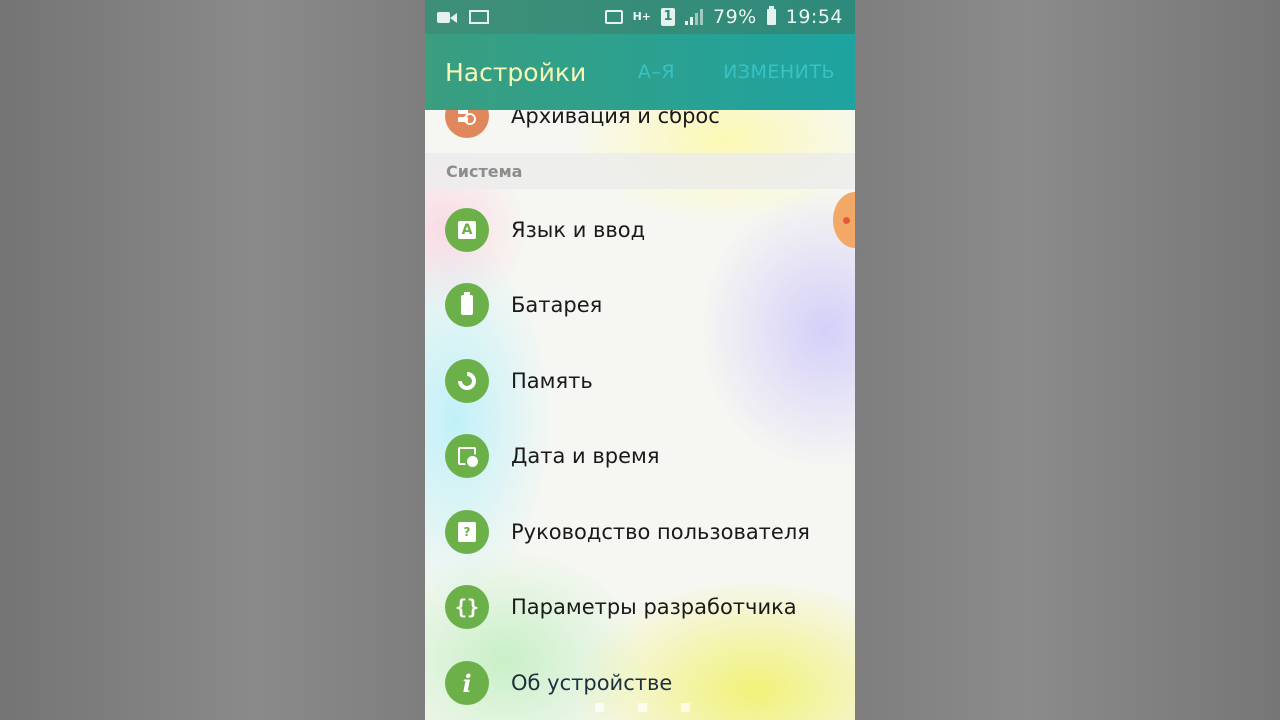 The width and height of the screenshot is (1280, 720). Describe the element at coordinates (640, 305) in the screenshot. I see `list-item-battery: Батарея` at that location.